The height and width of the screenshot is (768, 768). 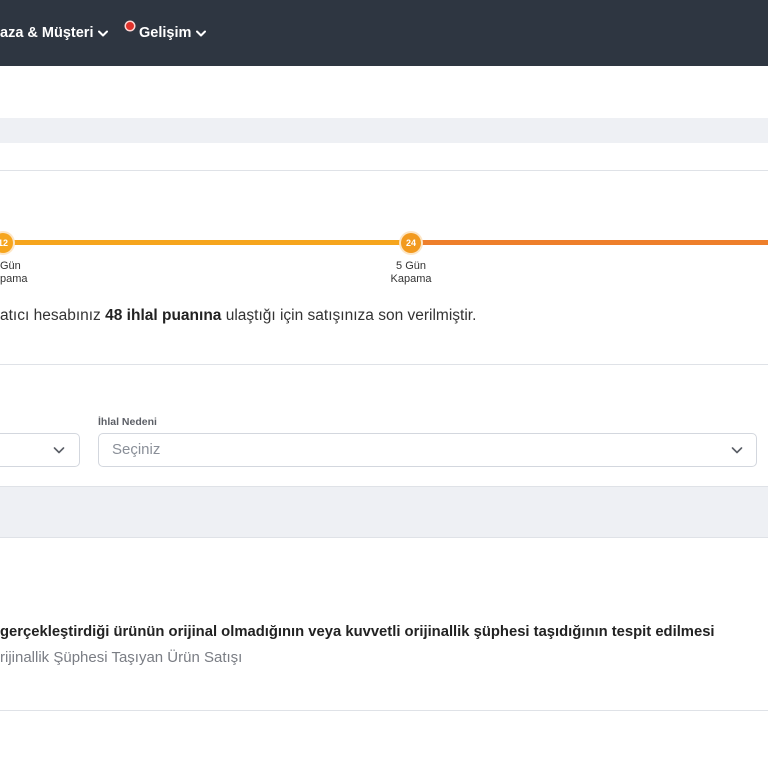 What do you see at coordinates (384, 130) in the screenshot?
I see `section-band` at bounding box center [384, 130].